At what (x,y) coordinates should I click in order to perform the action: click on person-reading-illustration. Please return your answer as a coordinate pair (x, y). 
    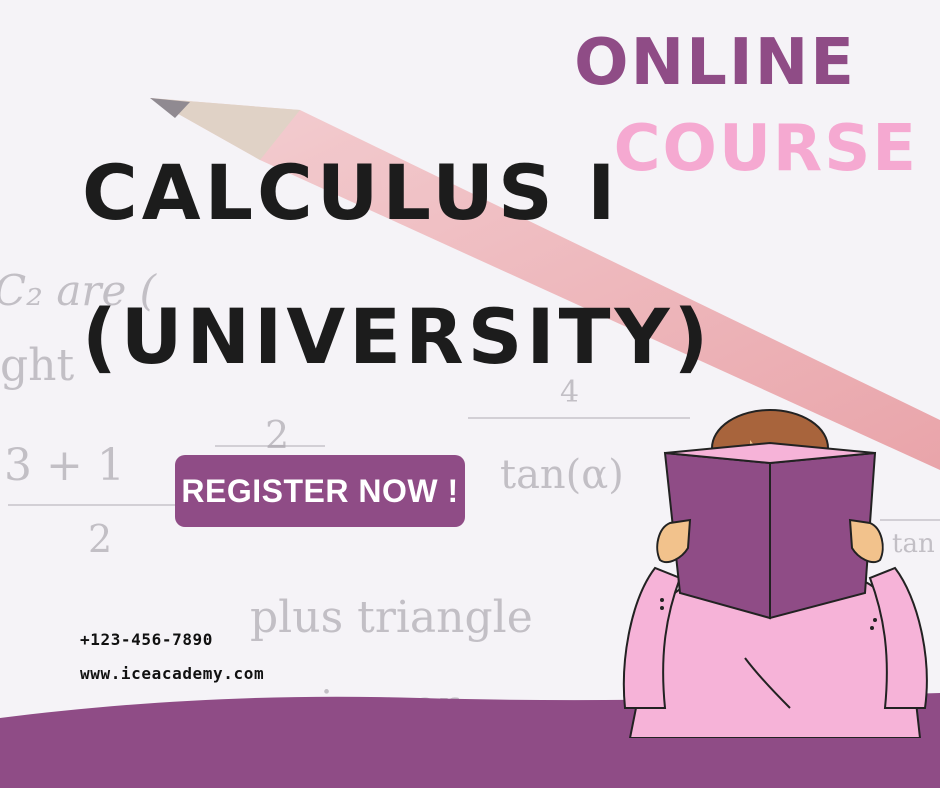
    Looking at the image, I should click on (775, 573).